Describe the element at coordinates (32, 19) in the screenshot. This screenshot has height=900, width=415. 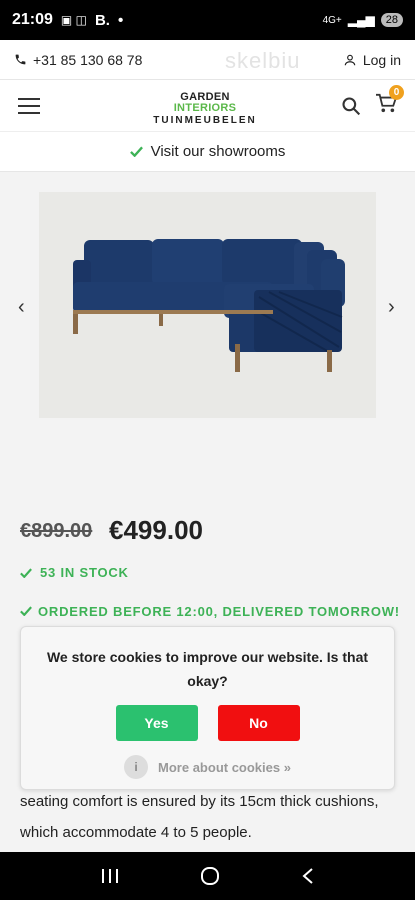
I see `status-time: 21:09` at that location.